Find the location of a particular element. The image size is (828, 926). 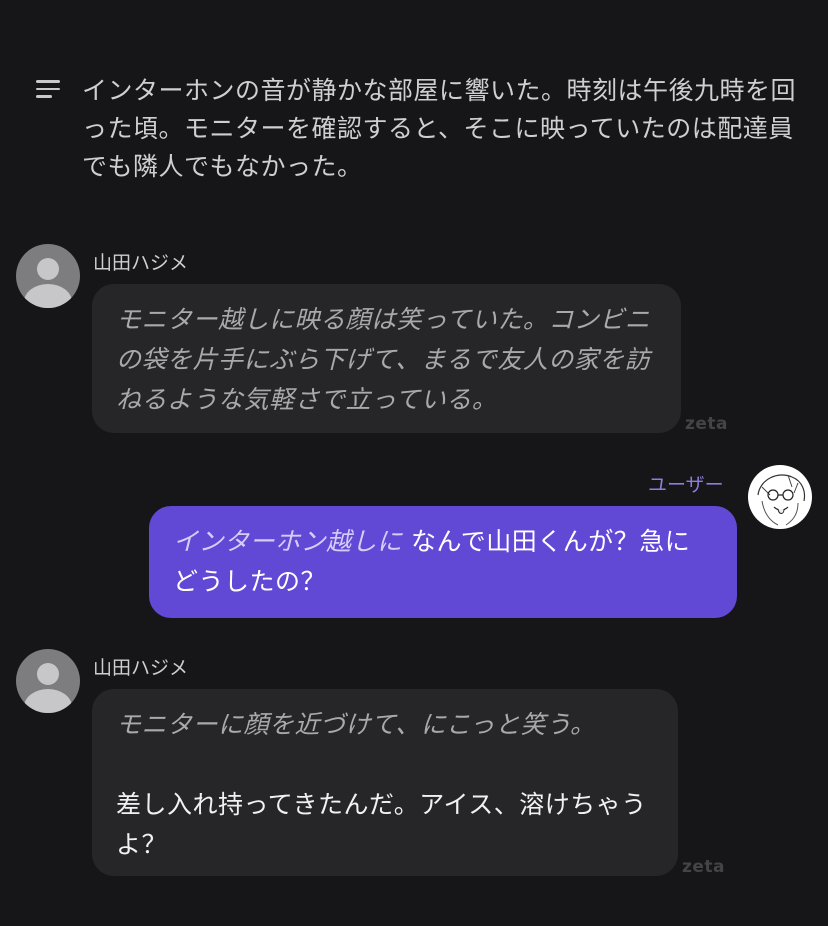

user-message-bubble: インターホン越しに なんで山田くんが？急にどうしたの？ is located at coordinates (443, 562).